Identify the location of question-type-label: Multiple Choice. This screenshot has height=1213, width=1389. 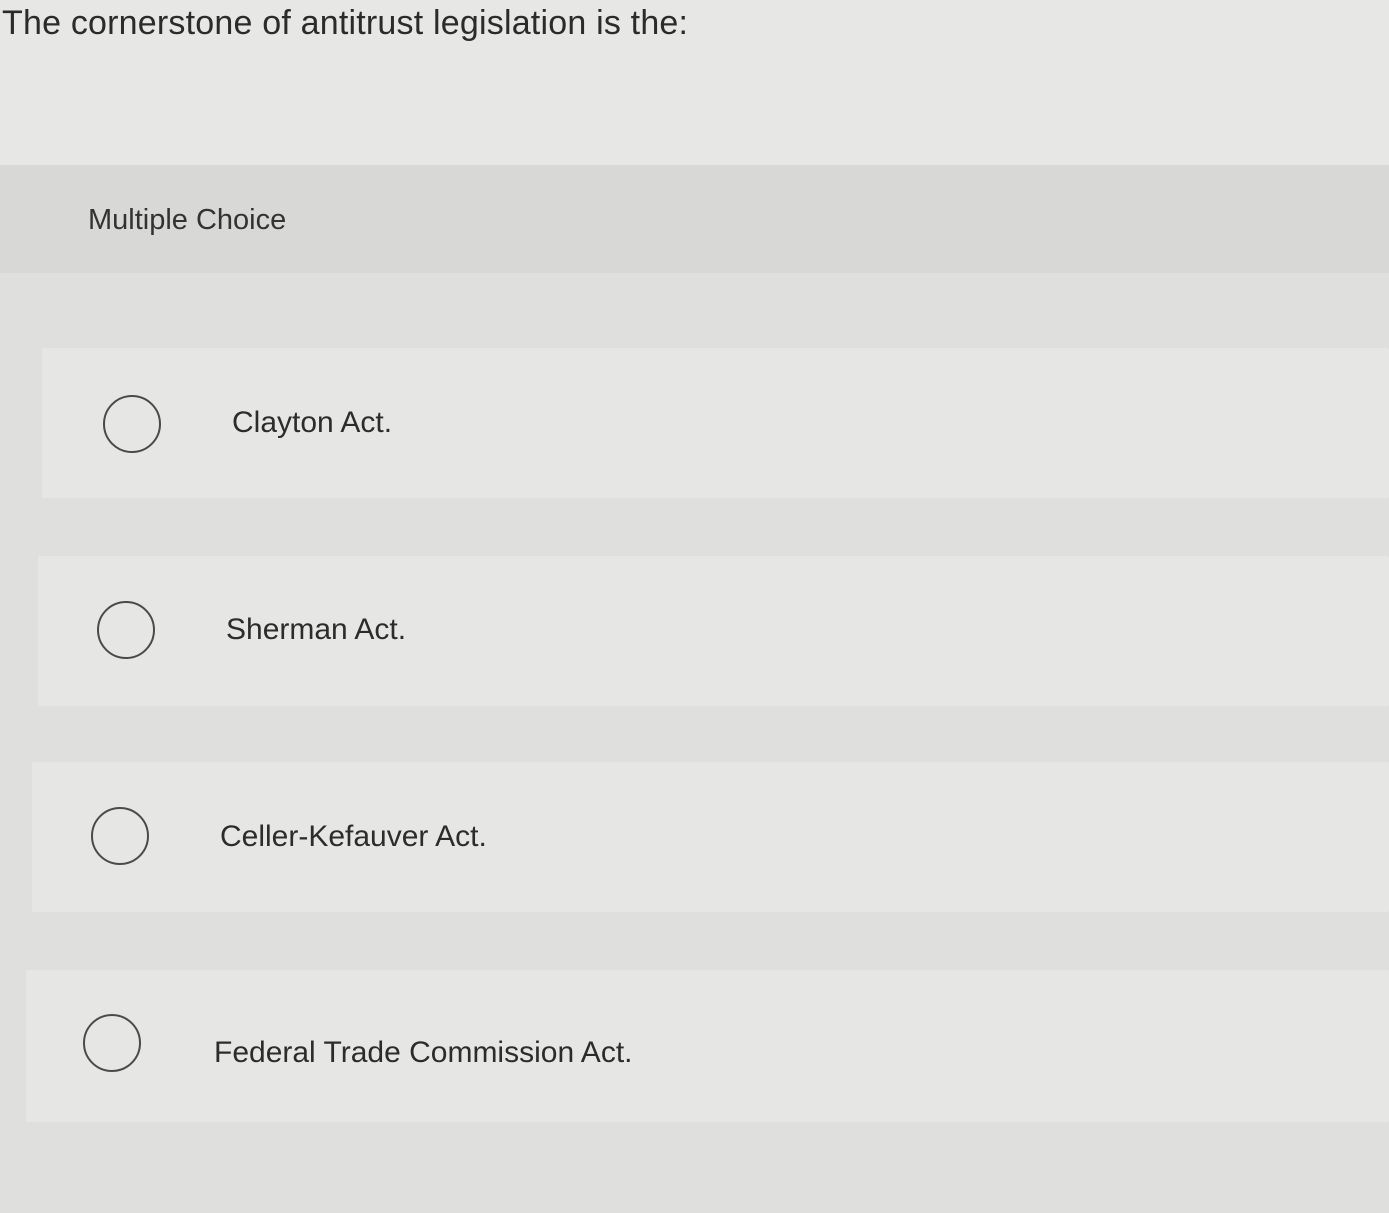
(187, 220).